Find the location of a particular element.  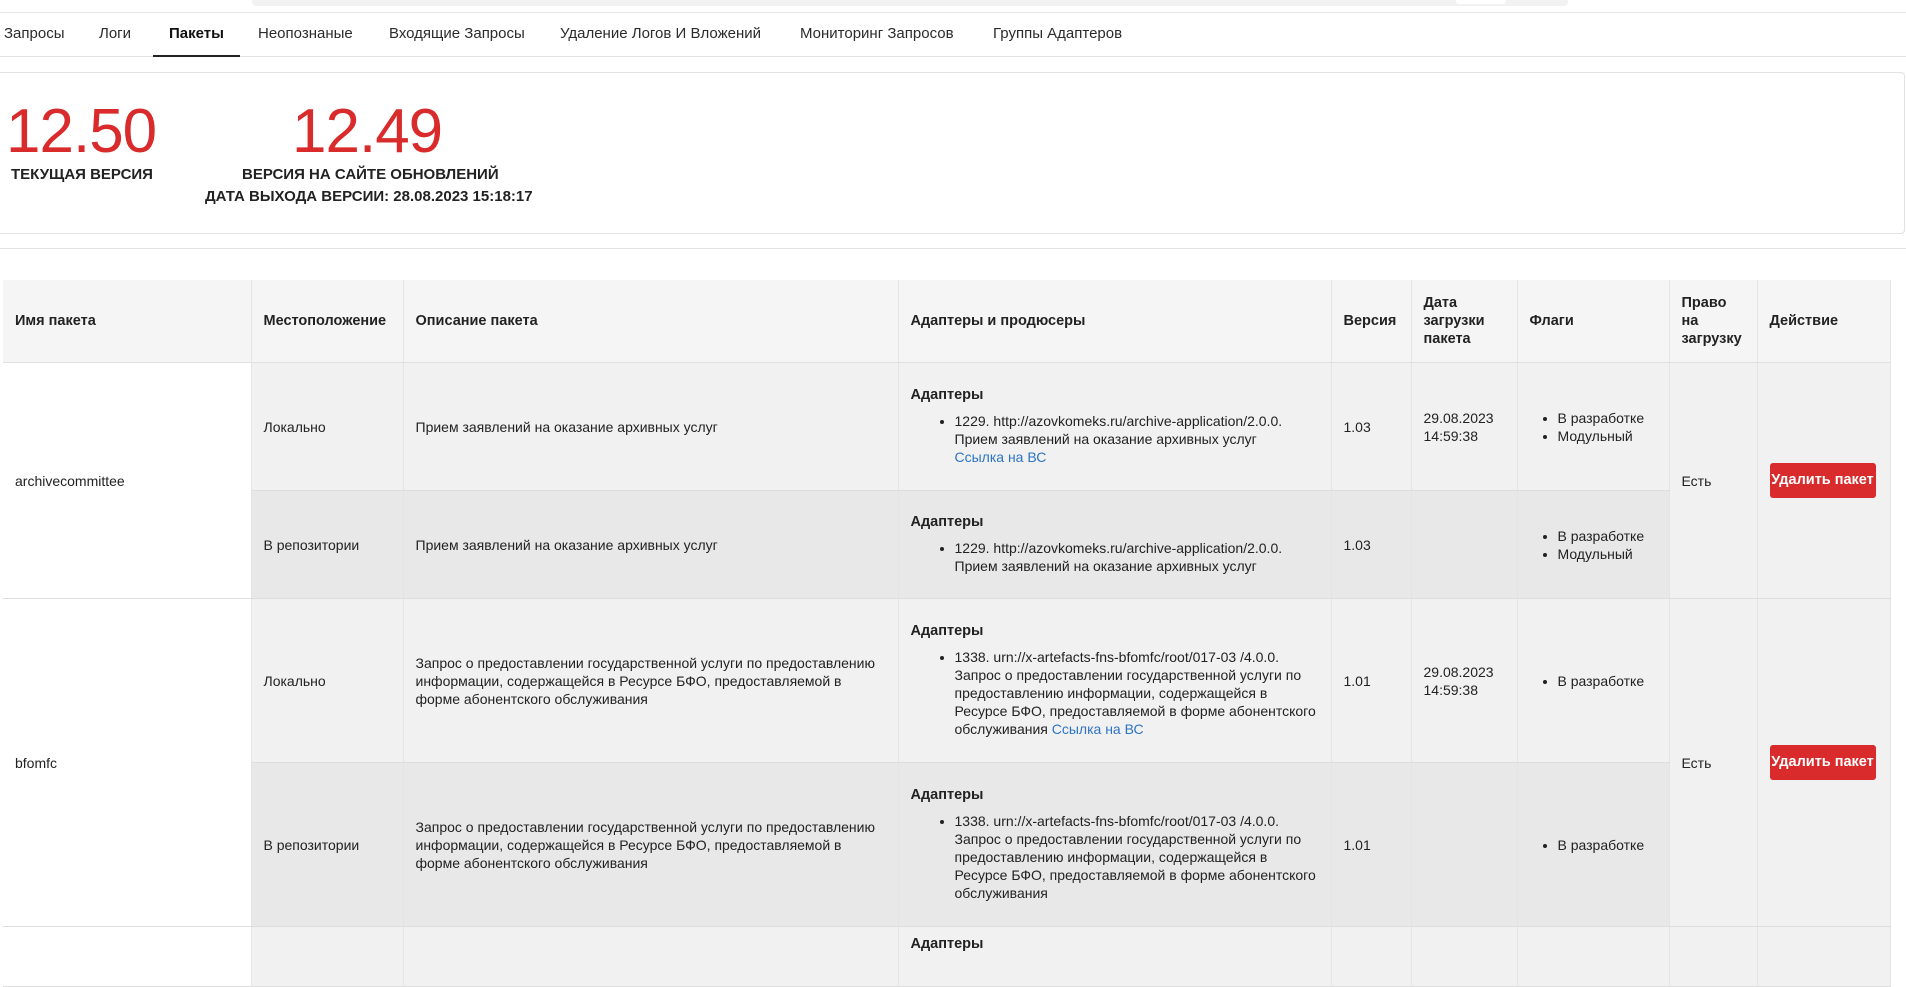

header-action: Действие is located at coordinates (1824, 321).